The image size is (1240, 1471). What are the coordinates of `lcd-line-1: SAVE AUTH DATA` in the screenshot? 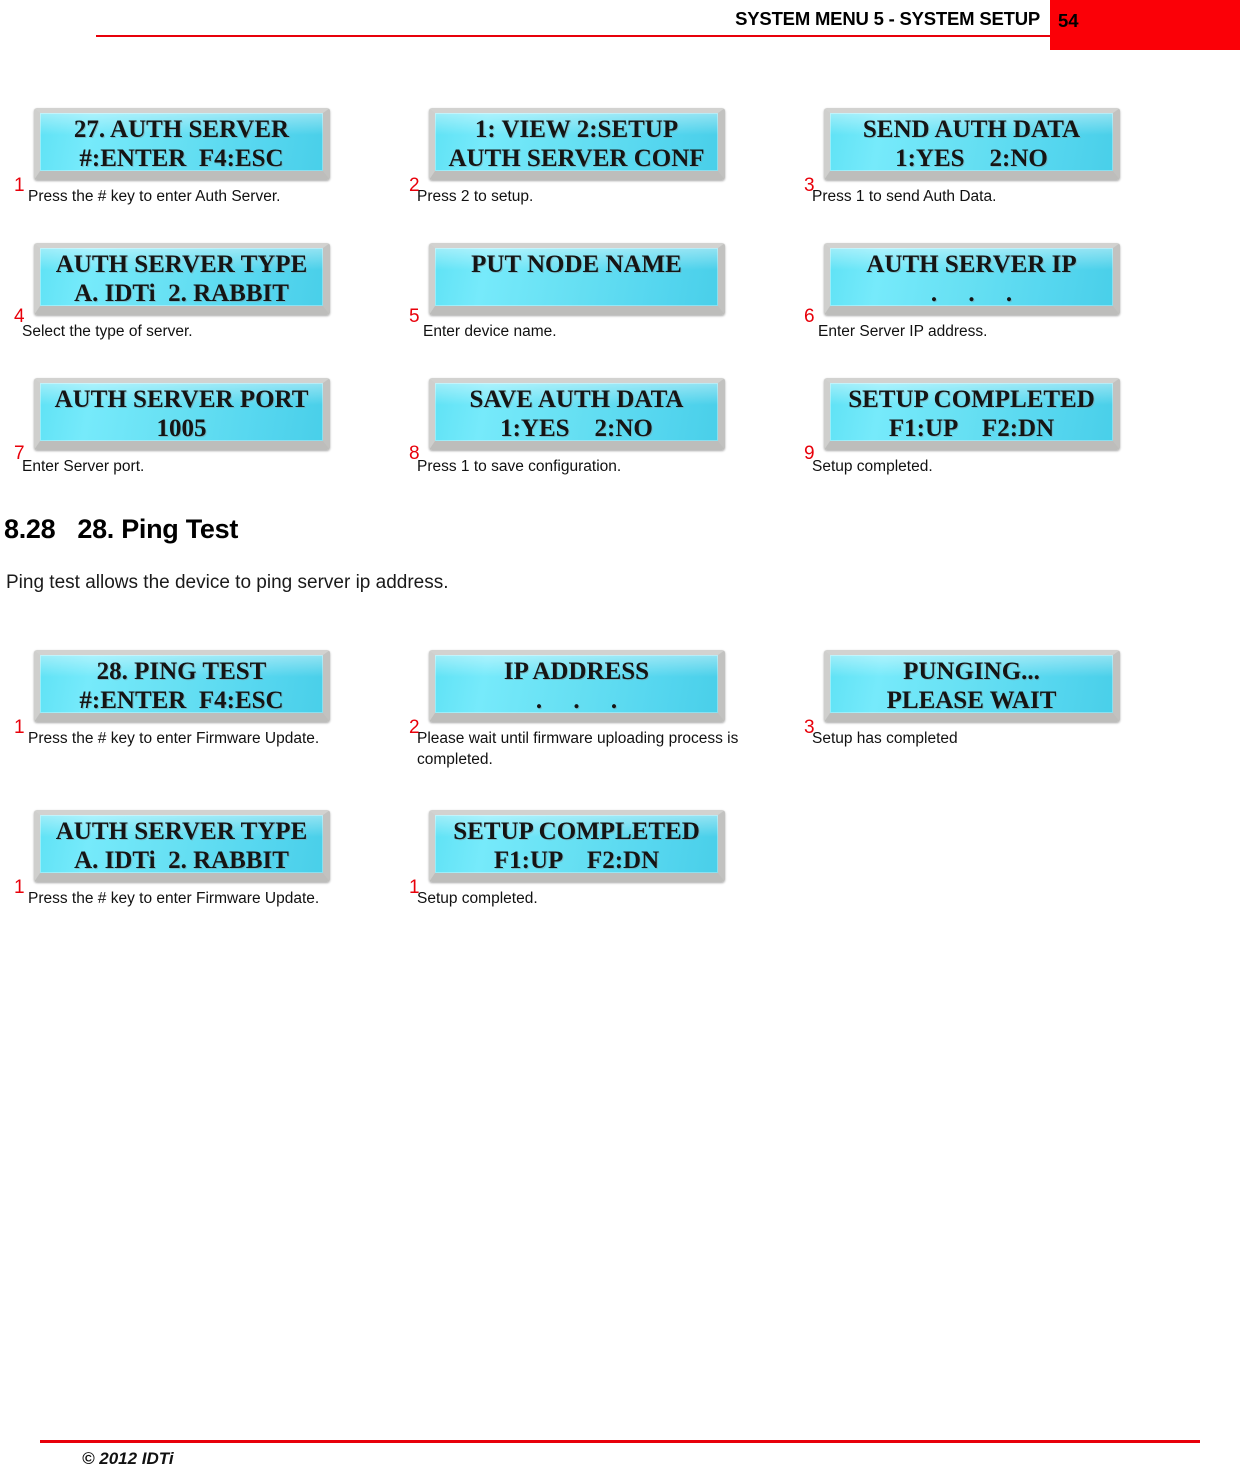 It's located at (576, 399).